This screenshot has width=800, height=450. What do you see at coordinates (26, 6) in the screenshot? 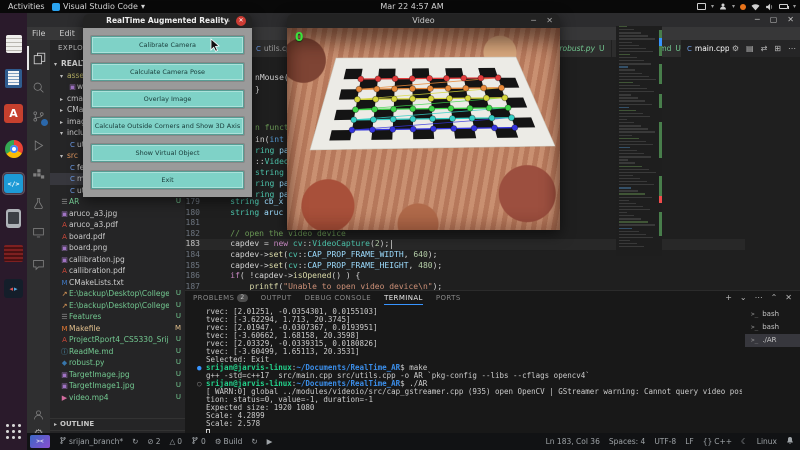
I see `activities-button: Activities` at bounding box center [26, 6].